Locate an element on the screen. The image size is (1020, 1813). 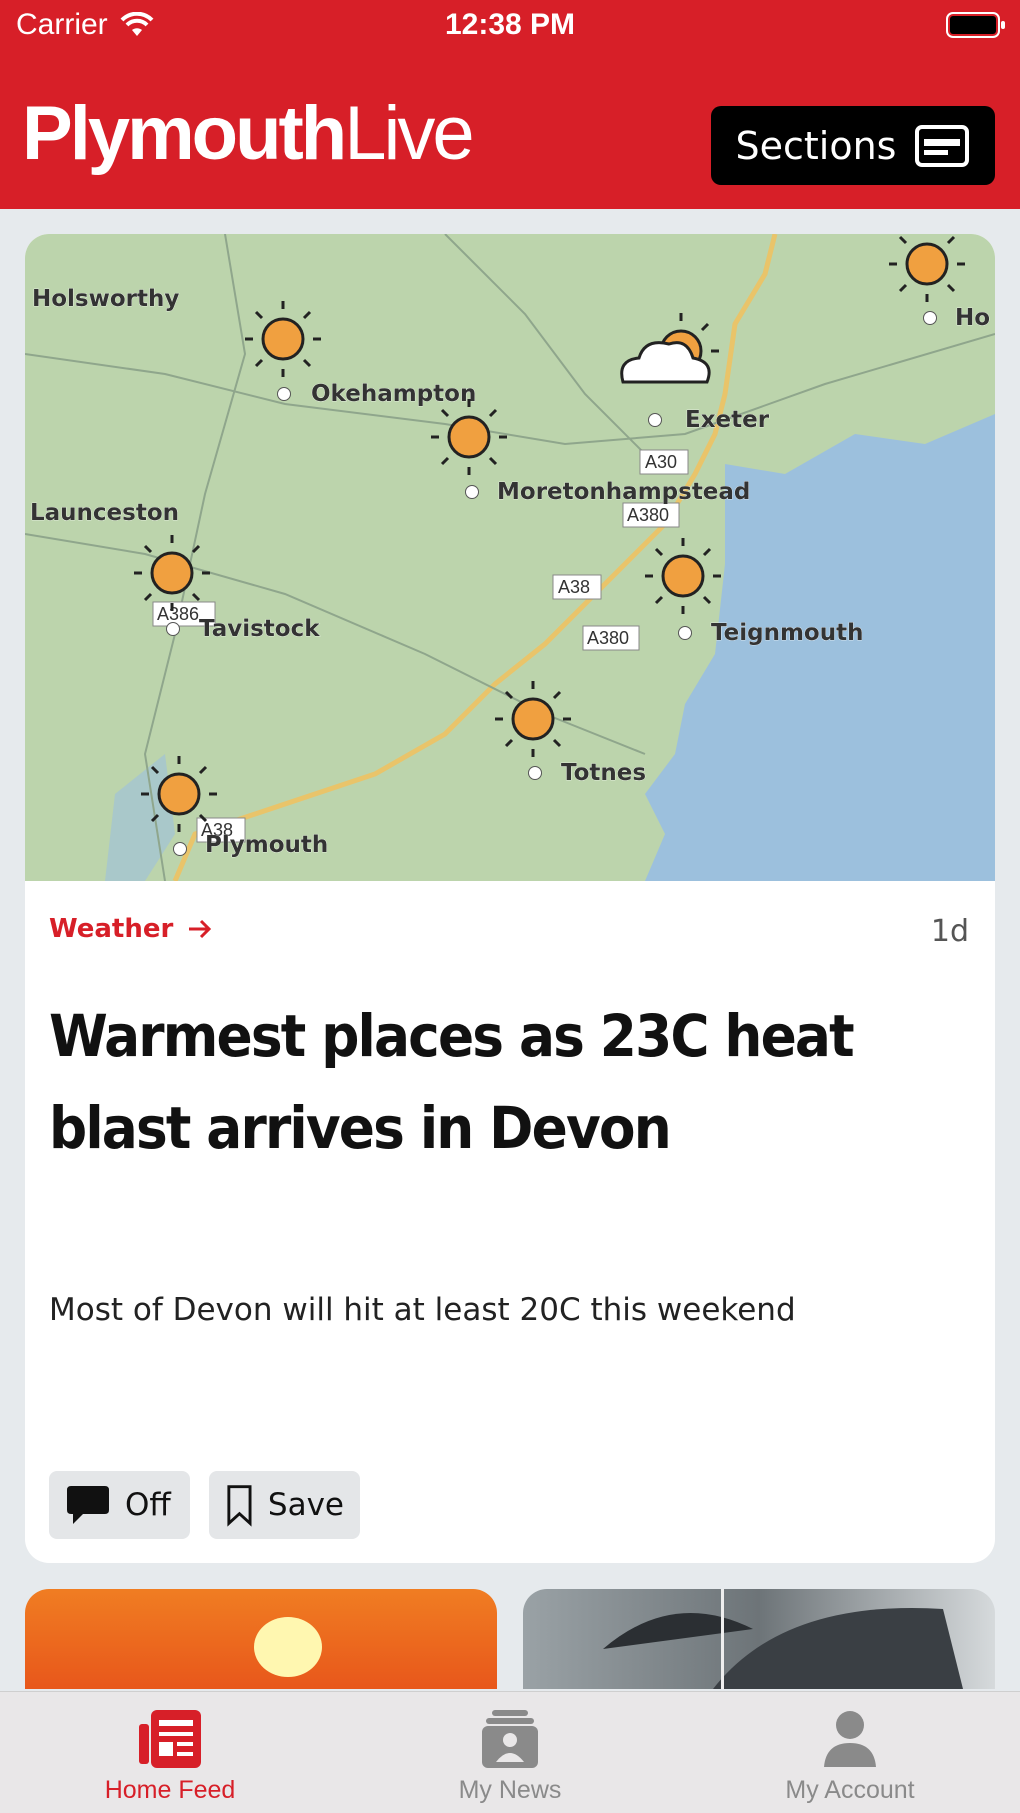
svg-text: Launceston is located at coordinates (104, 513).